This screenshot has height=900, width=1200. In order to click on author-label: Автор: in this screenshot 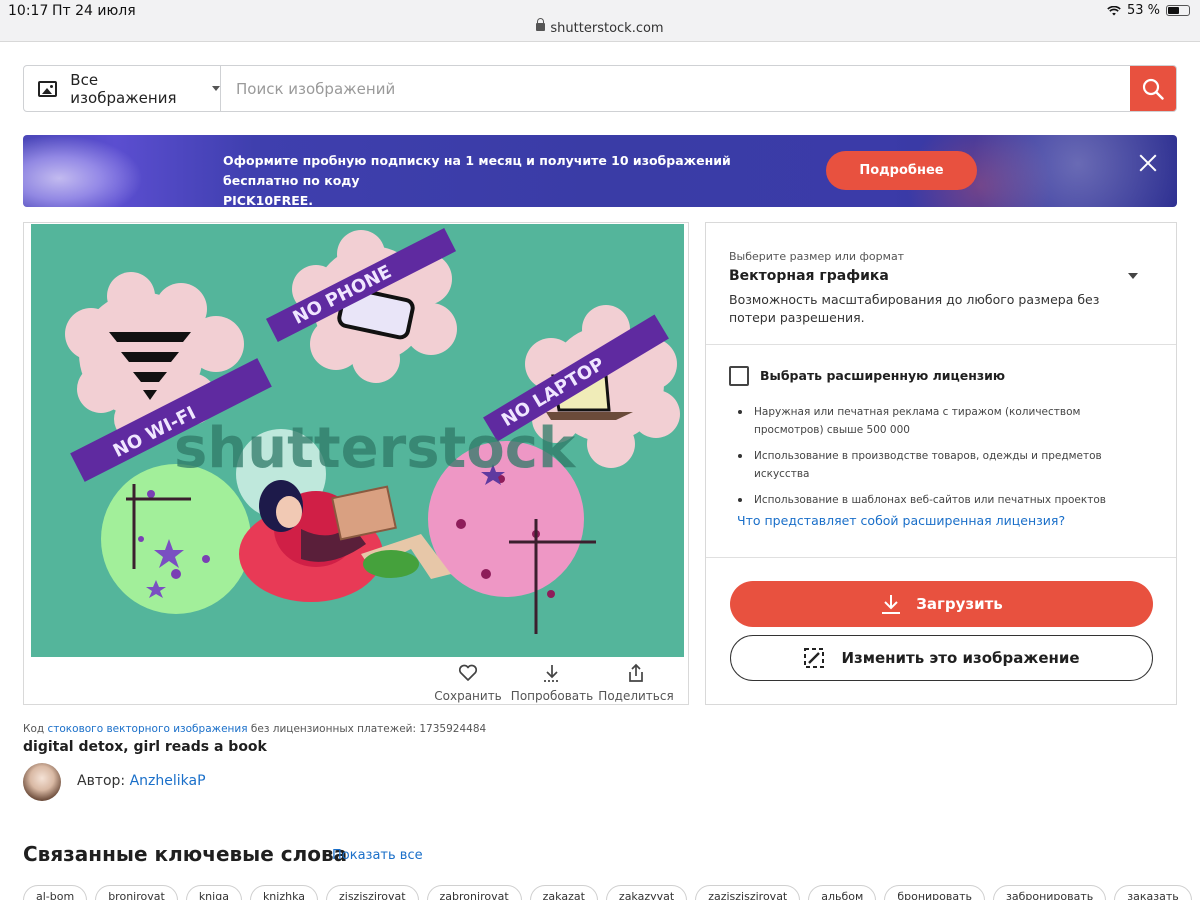, I will do `click(101, 781)`.